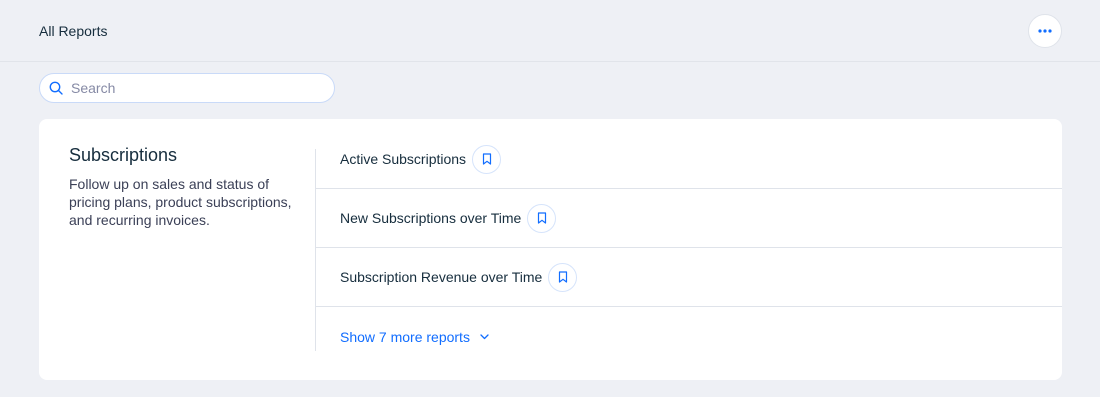 Image resolution: width=1100 pixels, height=397 pixels. What do you see at coordinates (403, 159) in the screenshot?
I see `report-name: Active Subscriptions` at bounding box center [403, 159].